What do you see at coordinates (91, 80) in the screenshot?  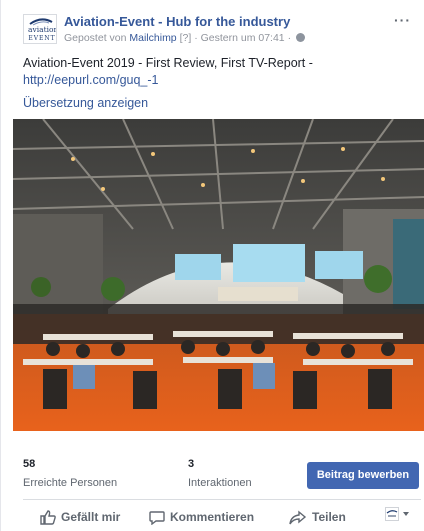 I see `post-link: http://eepurl.com/guq_-1` at bounding box center [91, 80].